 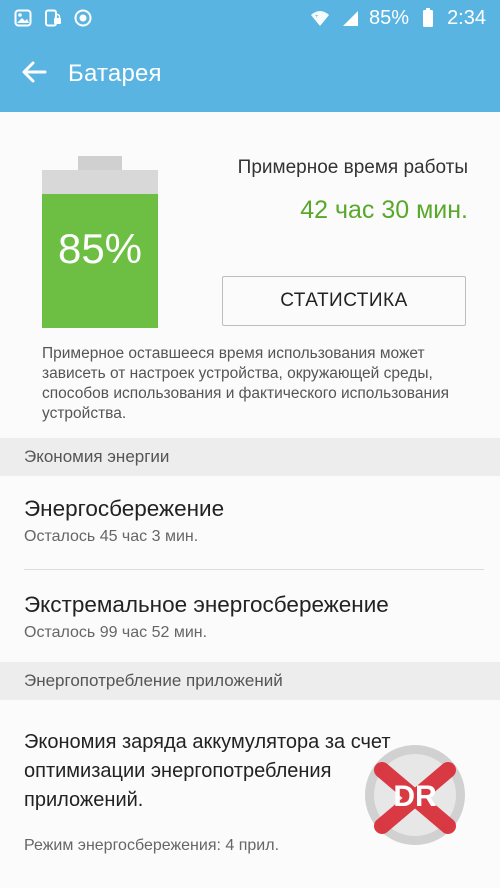 I want to click on battery-percent-label: 85%, so click(x=100, y=248).